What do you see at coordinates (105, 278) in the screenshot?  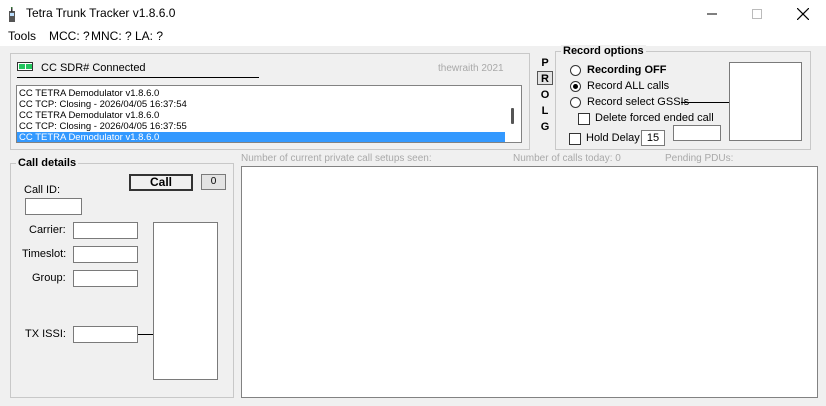 I see `group-input` at bounding box center [105, 278].